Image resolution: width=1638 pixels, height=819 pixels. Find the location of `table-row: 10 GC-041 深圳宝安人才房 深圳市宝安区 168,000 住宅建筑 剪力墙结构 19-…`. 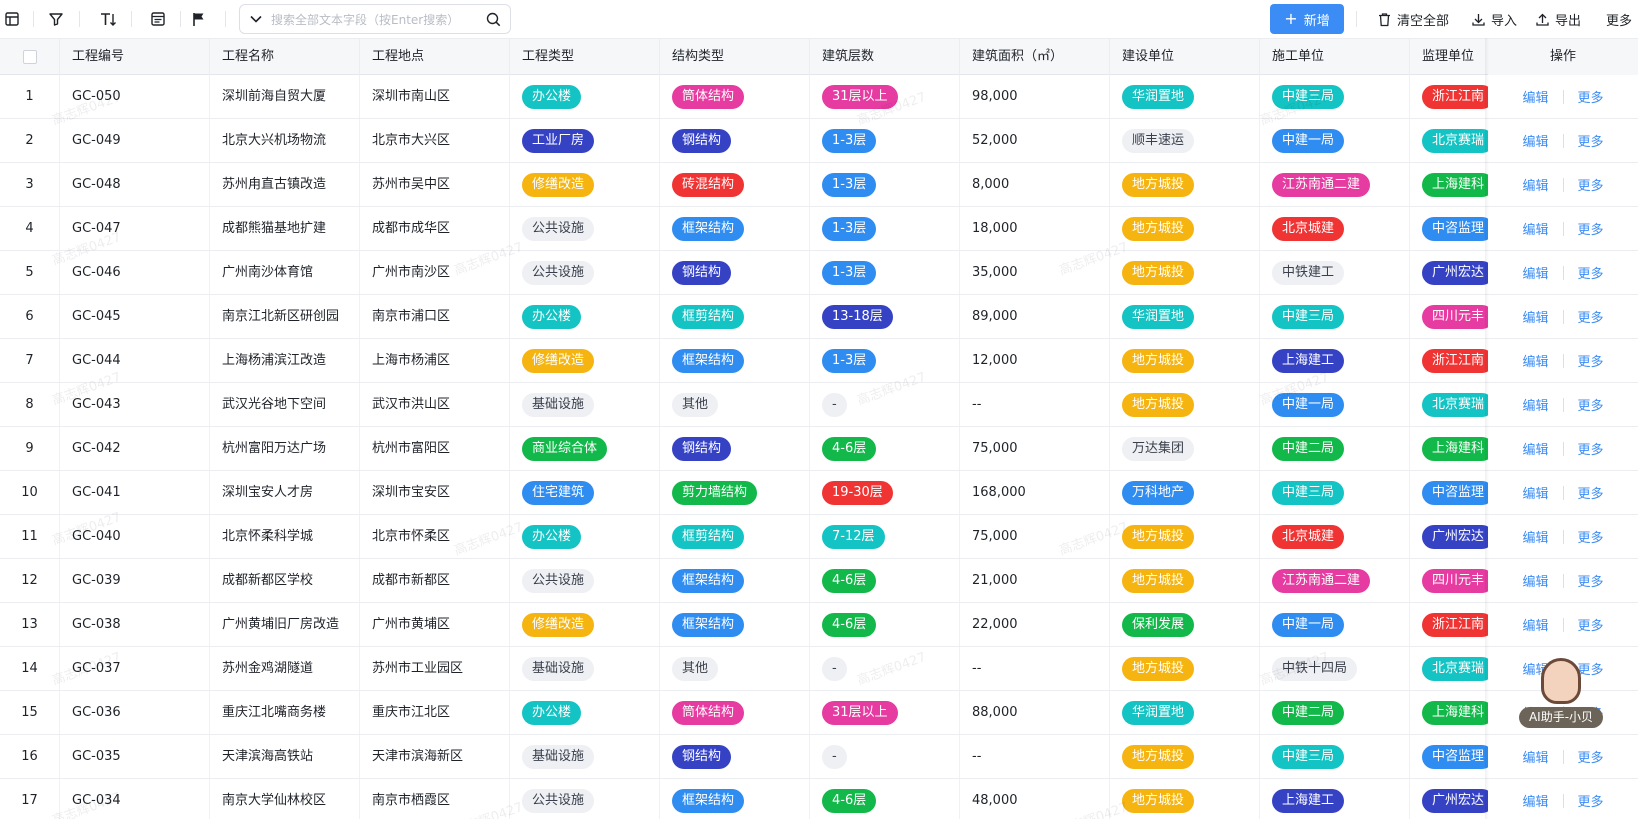

table-row: 10 GC-041 深圳宝安人才房 深圳市宝安区 168,000 住宅建筑 剪力墙结构 19-… is located at coordinates (819, 493).